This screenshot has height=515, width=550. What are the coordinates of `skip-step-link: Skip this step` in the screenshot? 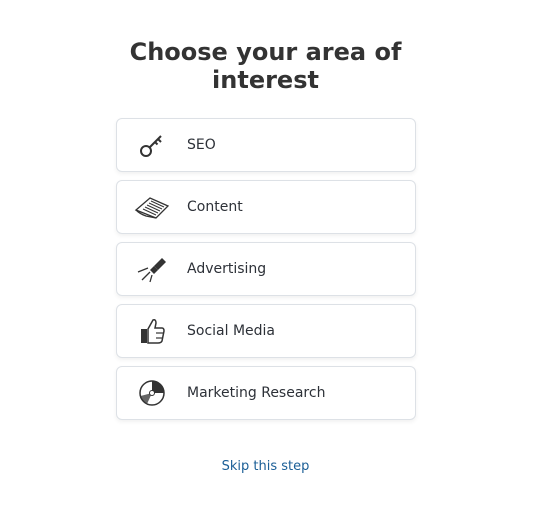 It's located at (265, 466).